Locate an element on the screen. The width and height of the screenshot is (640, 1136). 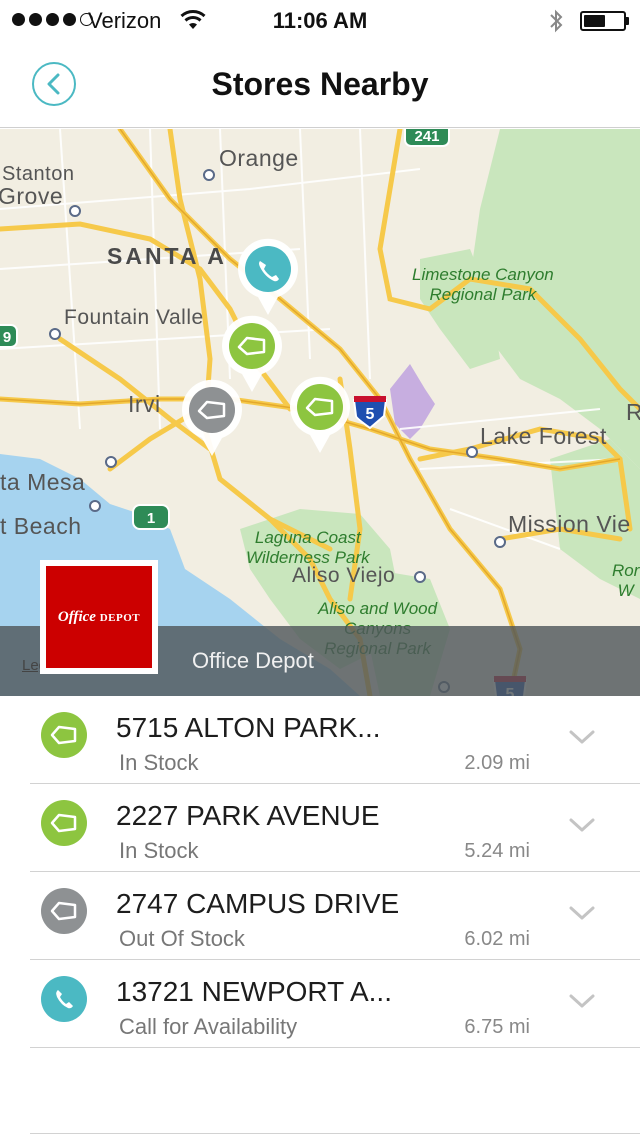
map-label-santa-ana: SANTA A is located at coordinates (167, 256).